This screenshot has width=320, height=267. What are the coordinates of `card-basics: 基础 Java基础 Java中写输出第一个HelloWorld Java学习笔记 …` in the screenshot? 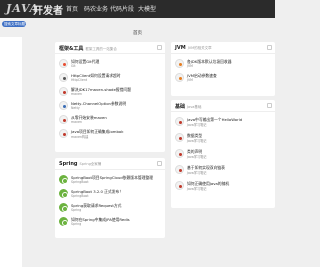 It's located at (223, 154).